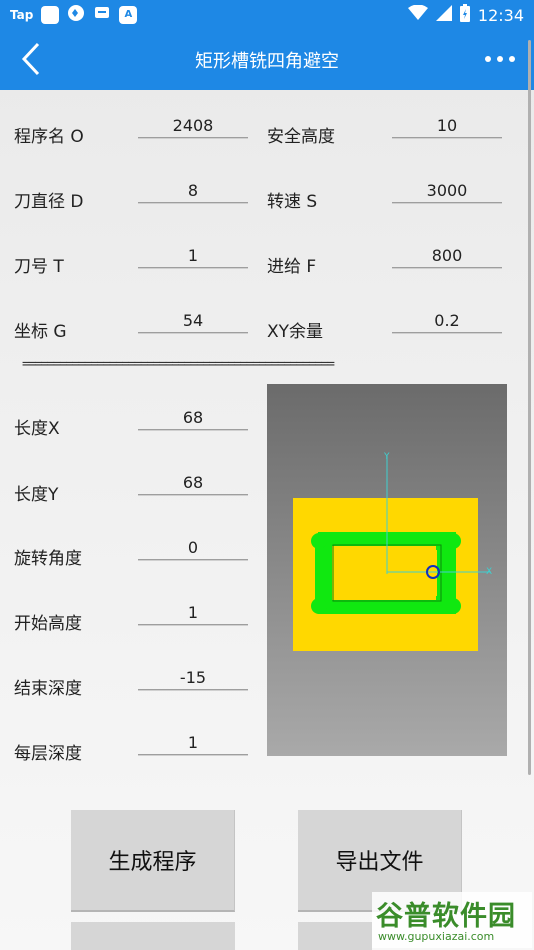 This screenshot has width=534, height=950. Describe the element at coordinates (49, 137) in the screenshot. I see `program-name-label: 程序名 O` at that location.